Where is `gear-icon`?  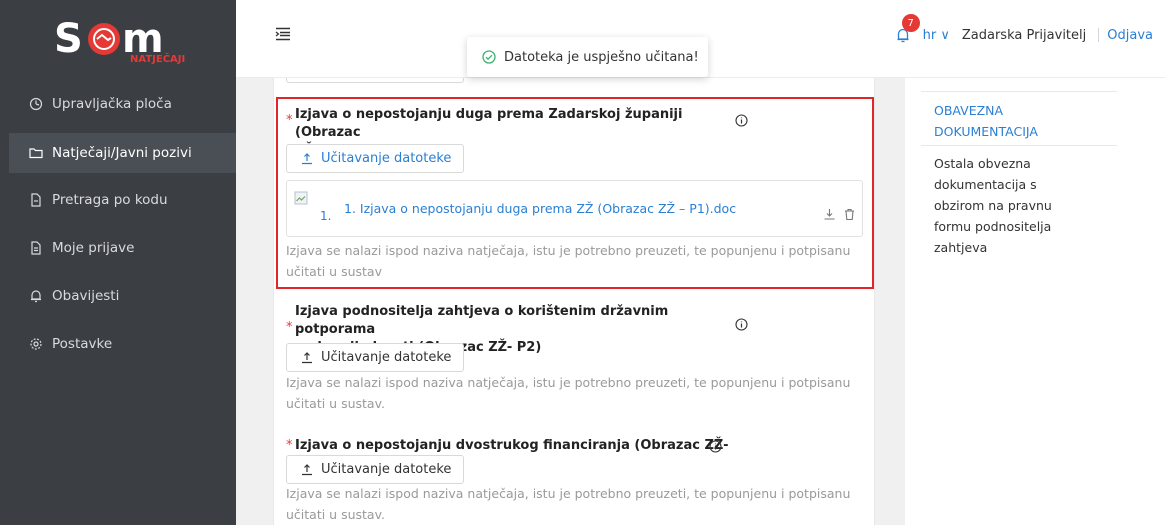 gear-icon is located at coordinates (36, 344).